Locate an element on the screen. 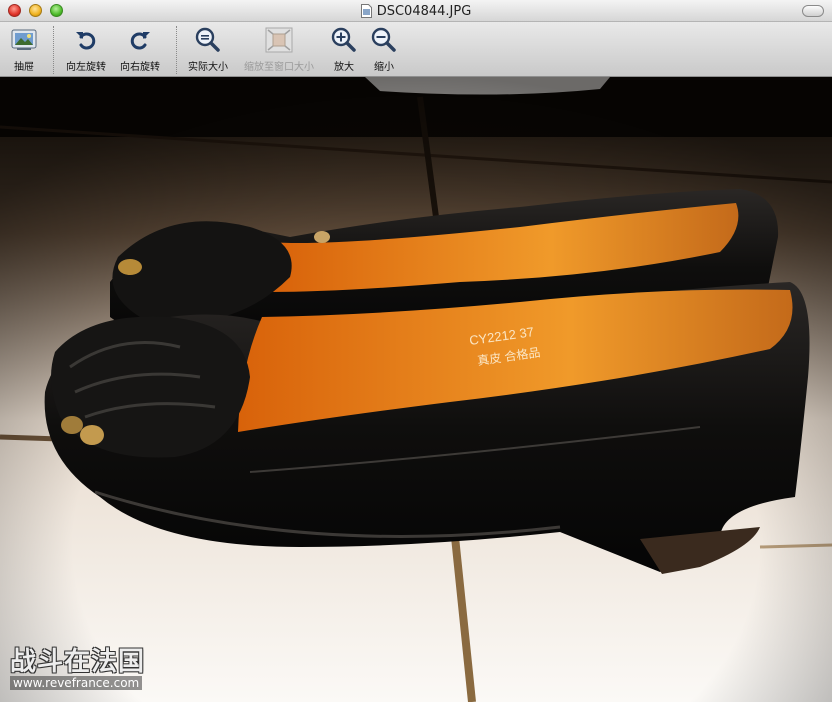 The image size is (832, 702). drawer-icon is located at coordinates (24, 40).